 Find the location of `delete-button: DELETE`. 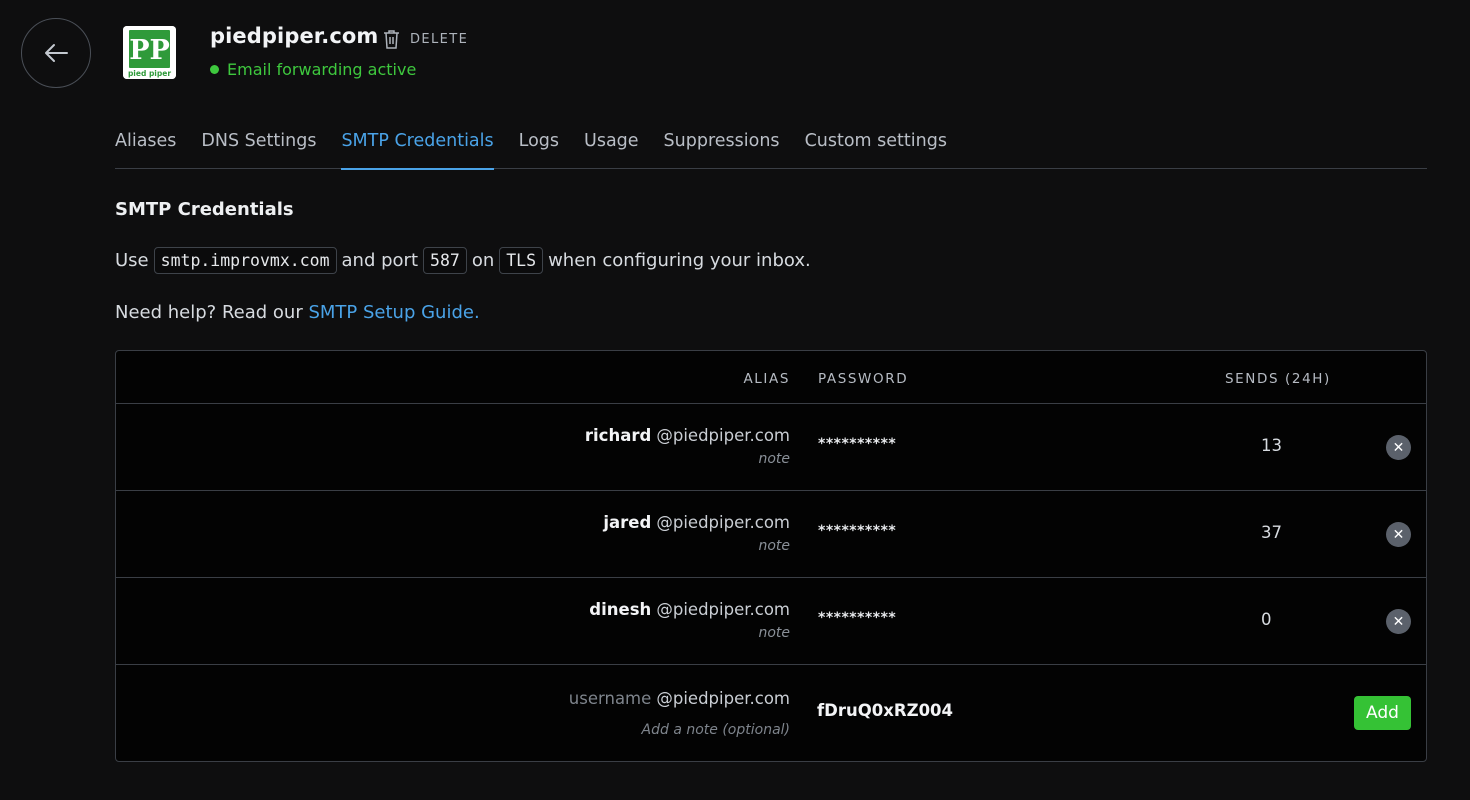

delete-button: DELETE is located at coordinates (425, 39).